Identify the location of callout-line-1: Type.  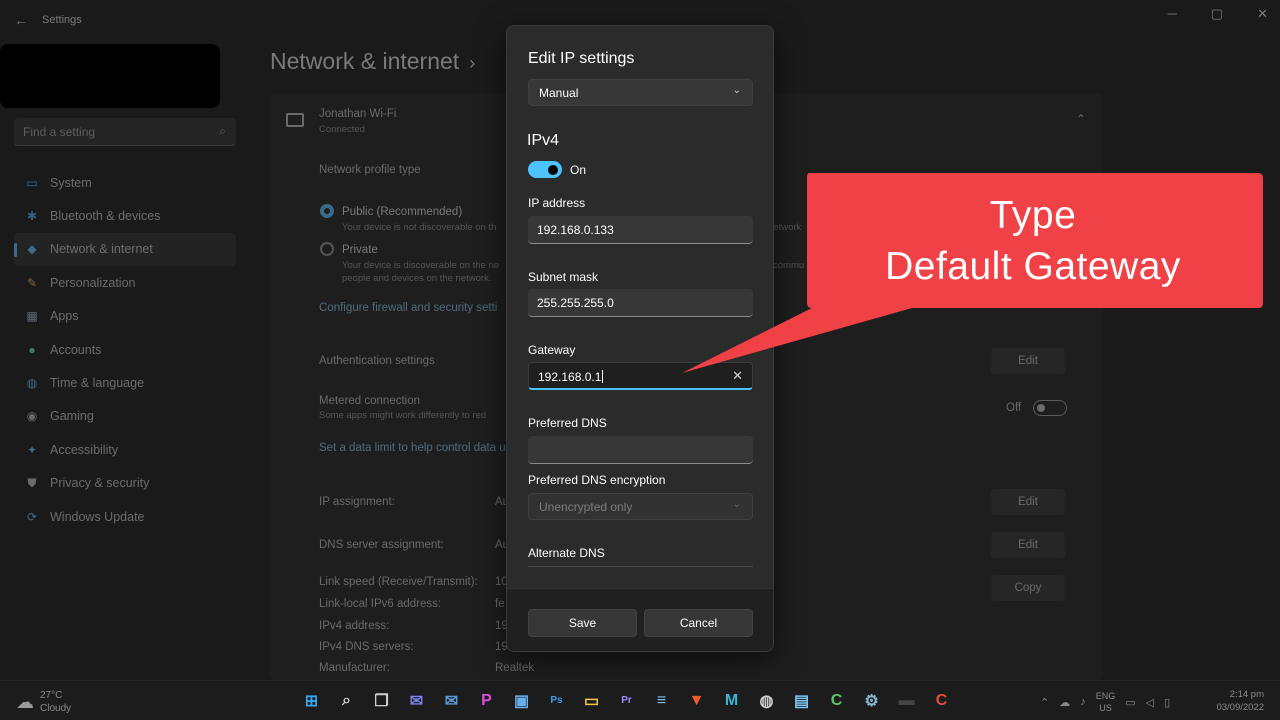
(1033, 215).